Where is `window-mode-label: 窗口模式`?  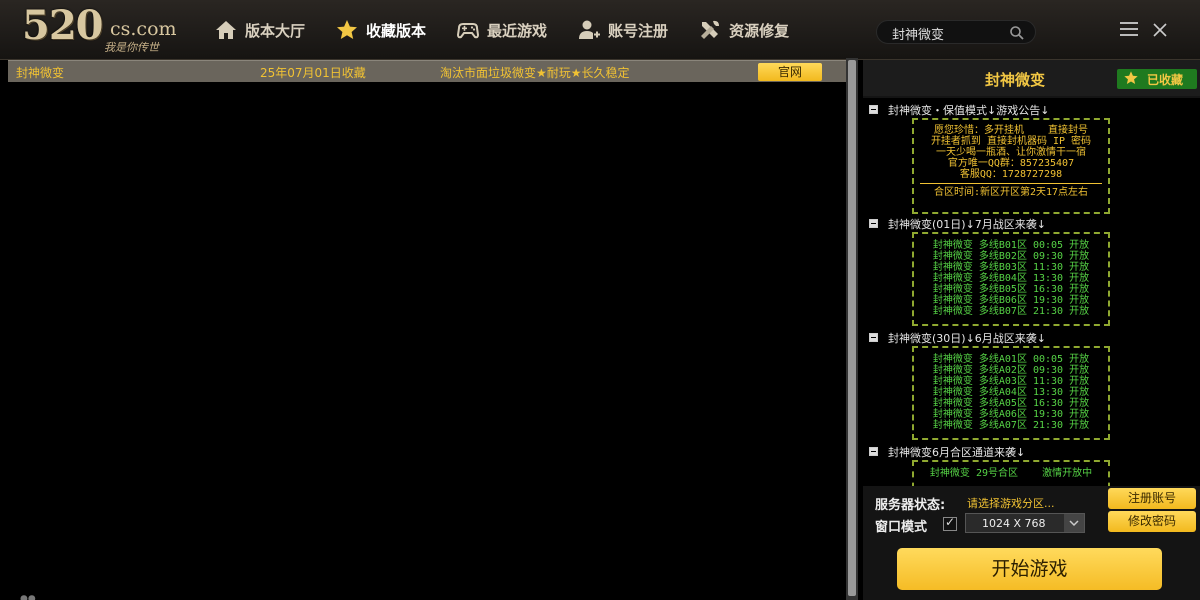
window-mode-label: 窗口模式 is located at coordinates (901, 527).